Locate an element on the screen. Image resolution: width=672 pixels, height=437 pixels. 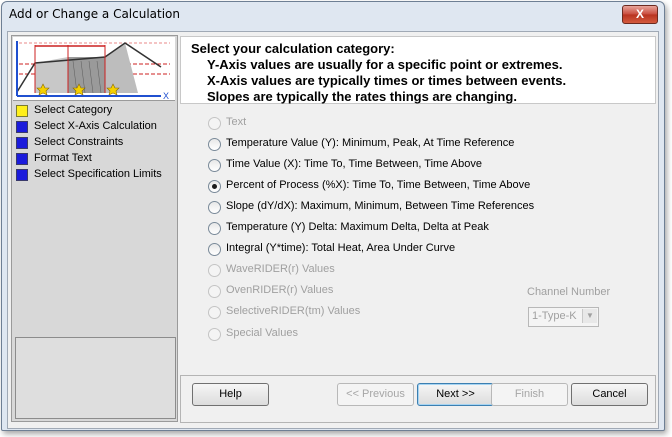
next-button: Next >> is located at coordinates (455, 394).